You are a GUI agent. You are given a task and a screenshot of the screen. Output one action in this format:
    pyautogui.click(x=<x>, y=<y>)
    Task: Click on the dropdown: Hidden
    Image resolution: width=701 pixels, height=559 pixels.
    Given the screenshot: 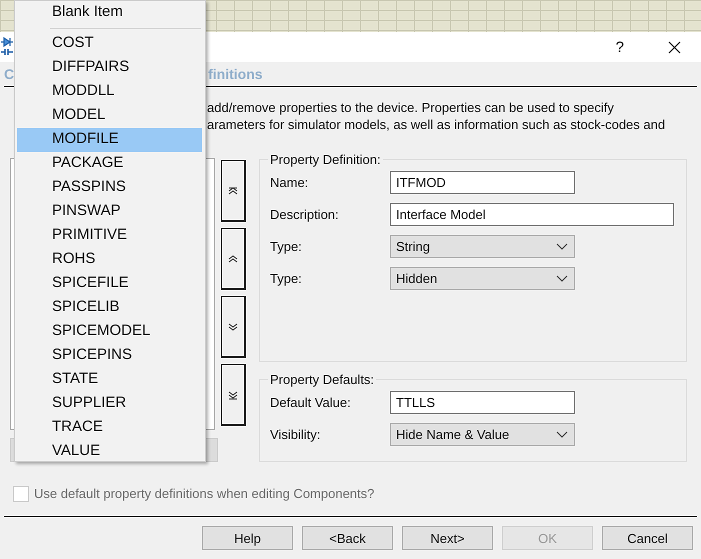 What is the action you would take?
    pyautogui.click(x=482, y=278)
    